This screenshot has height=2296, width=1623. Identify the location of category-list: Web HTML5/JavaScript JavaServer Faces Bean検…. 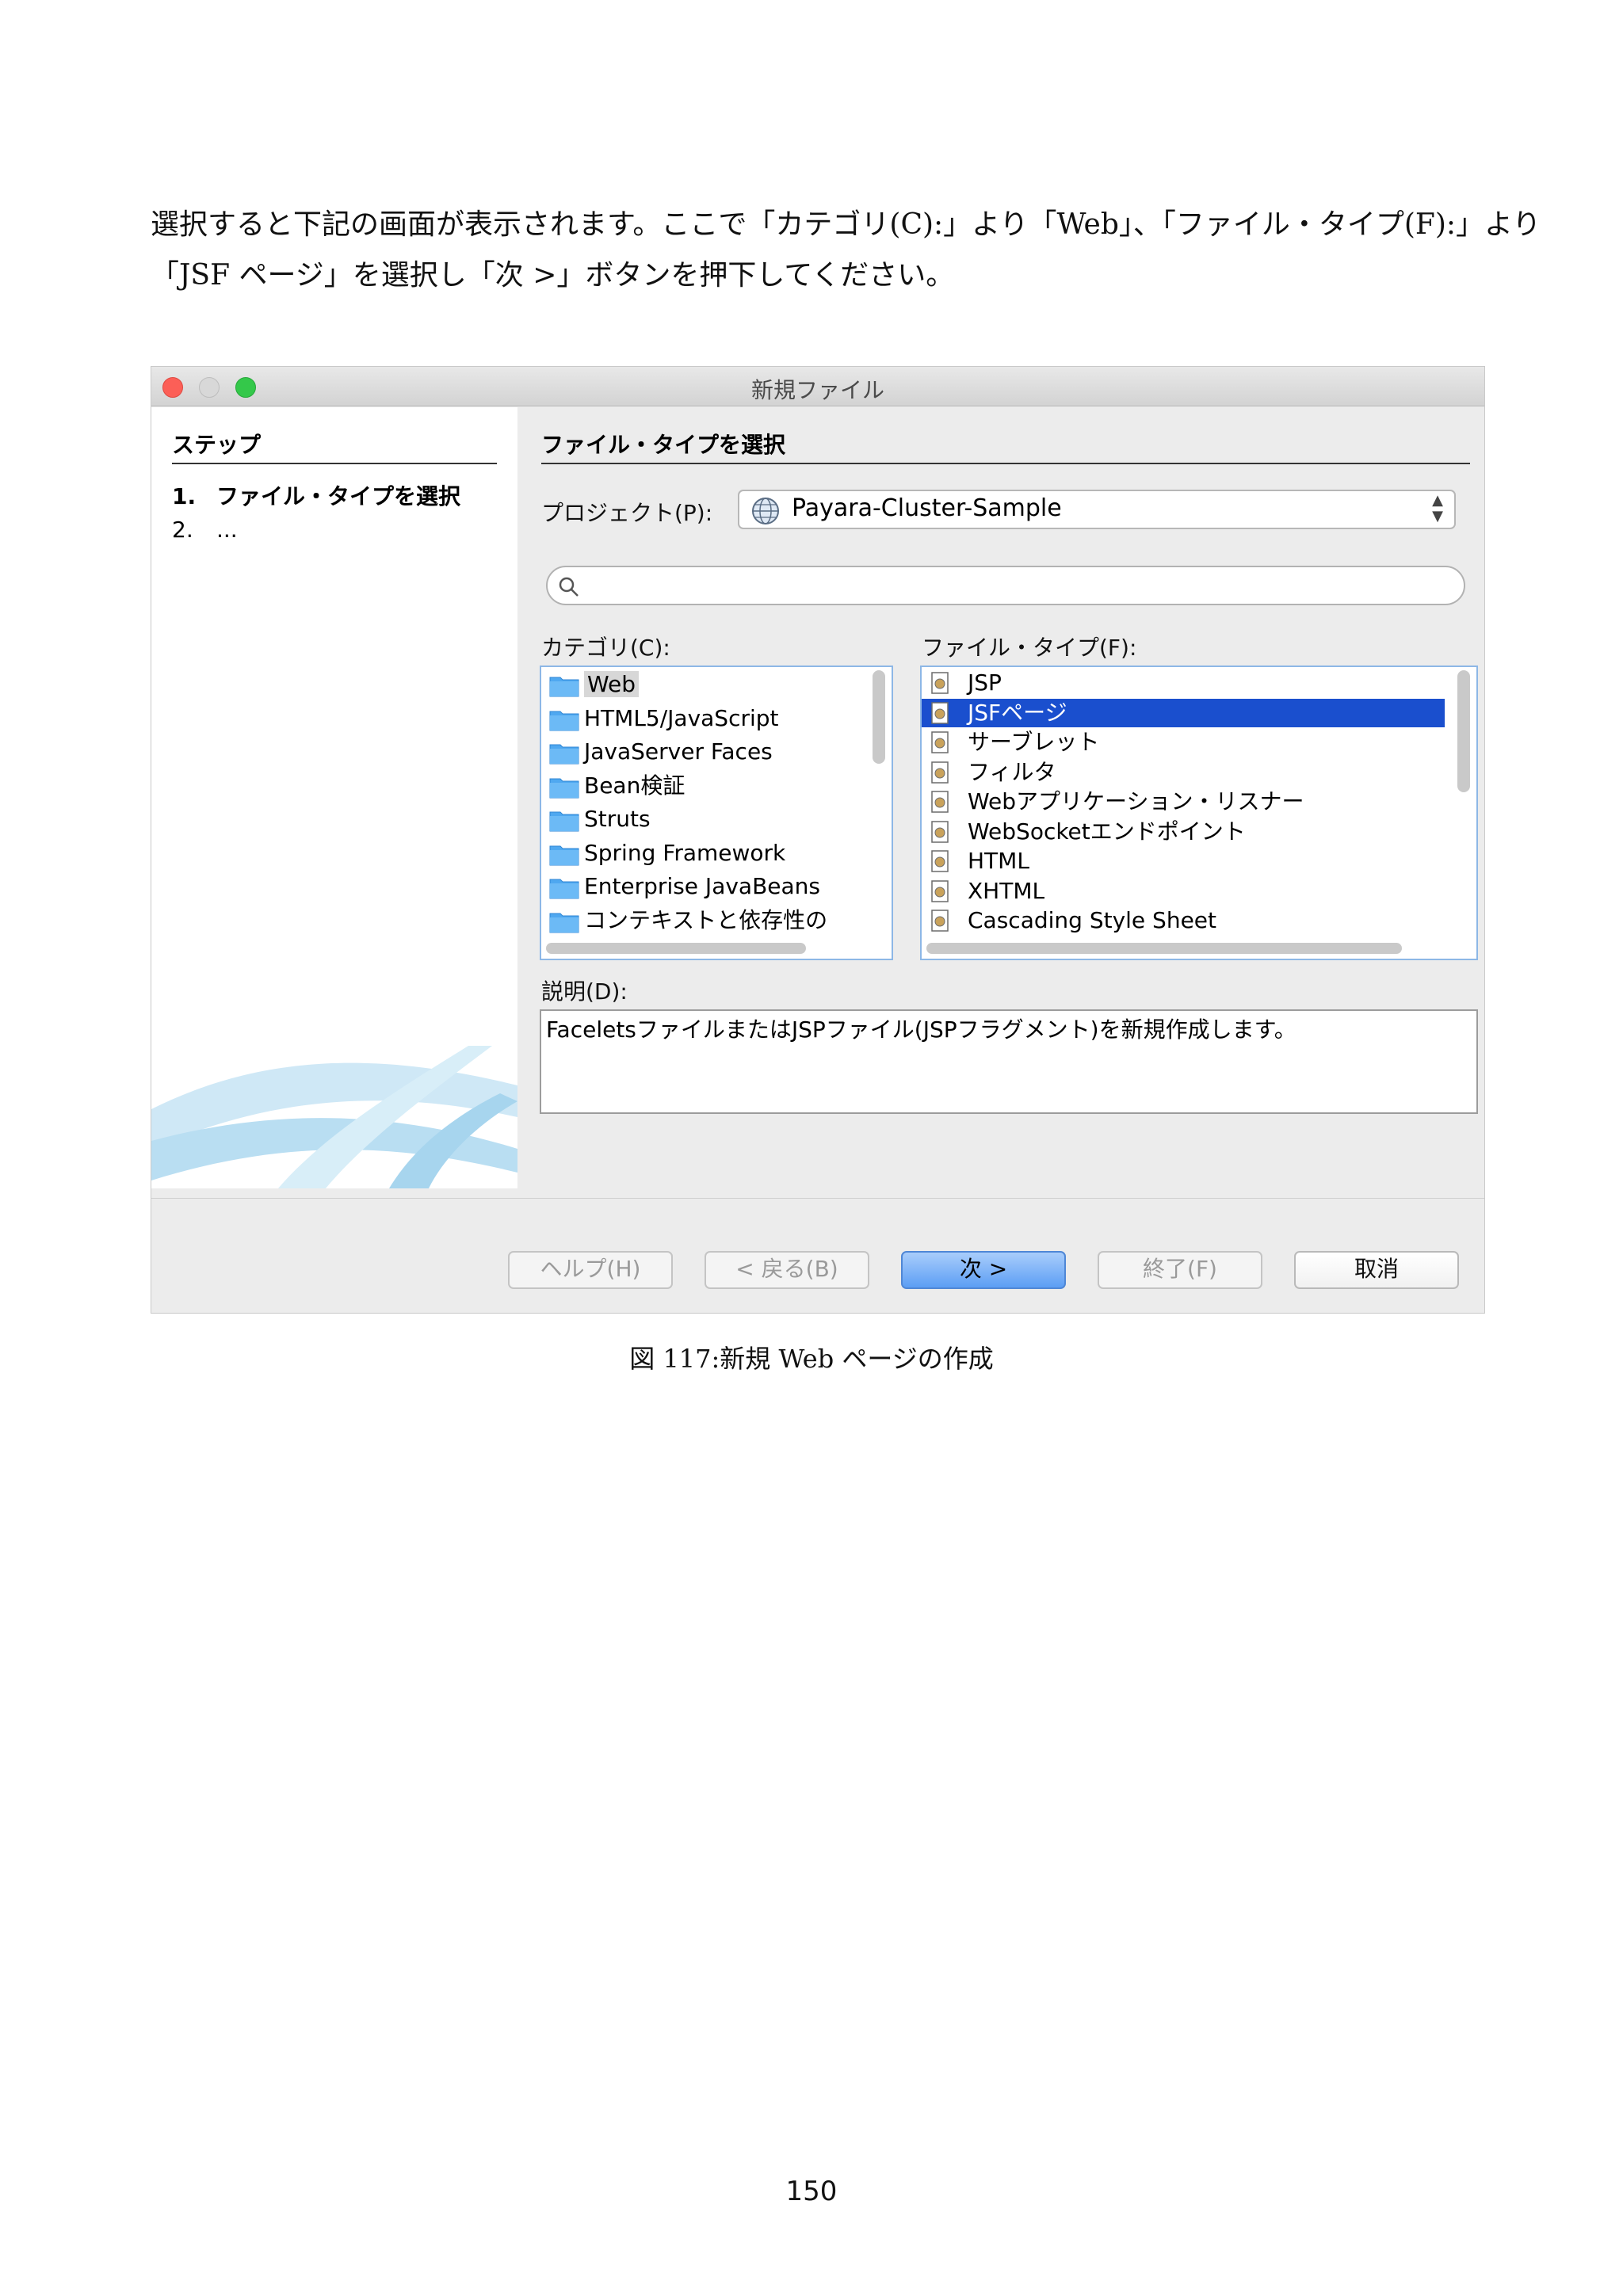
(716, 813).